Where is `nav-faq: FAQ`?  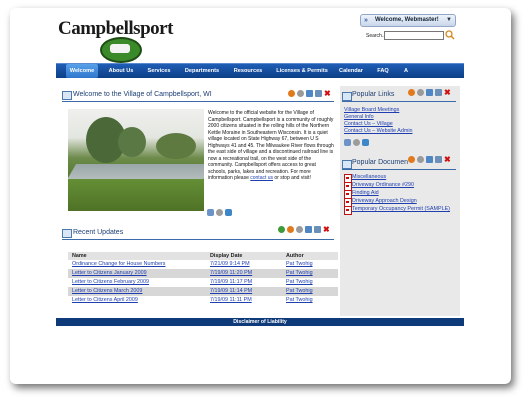
nav-faq: FAQ is located at coordinates (383, 71).